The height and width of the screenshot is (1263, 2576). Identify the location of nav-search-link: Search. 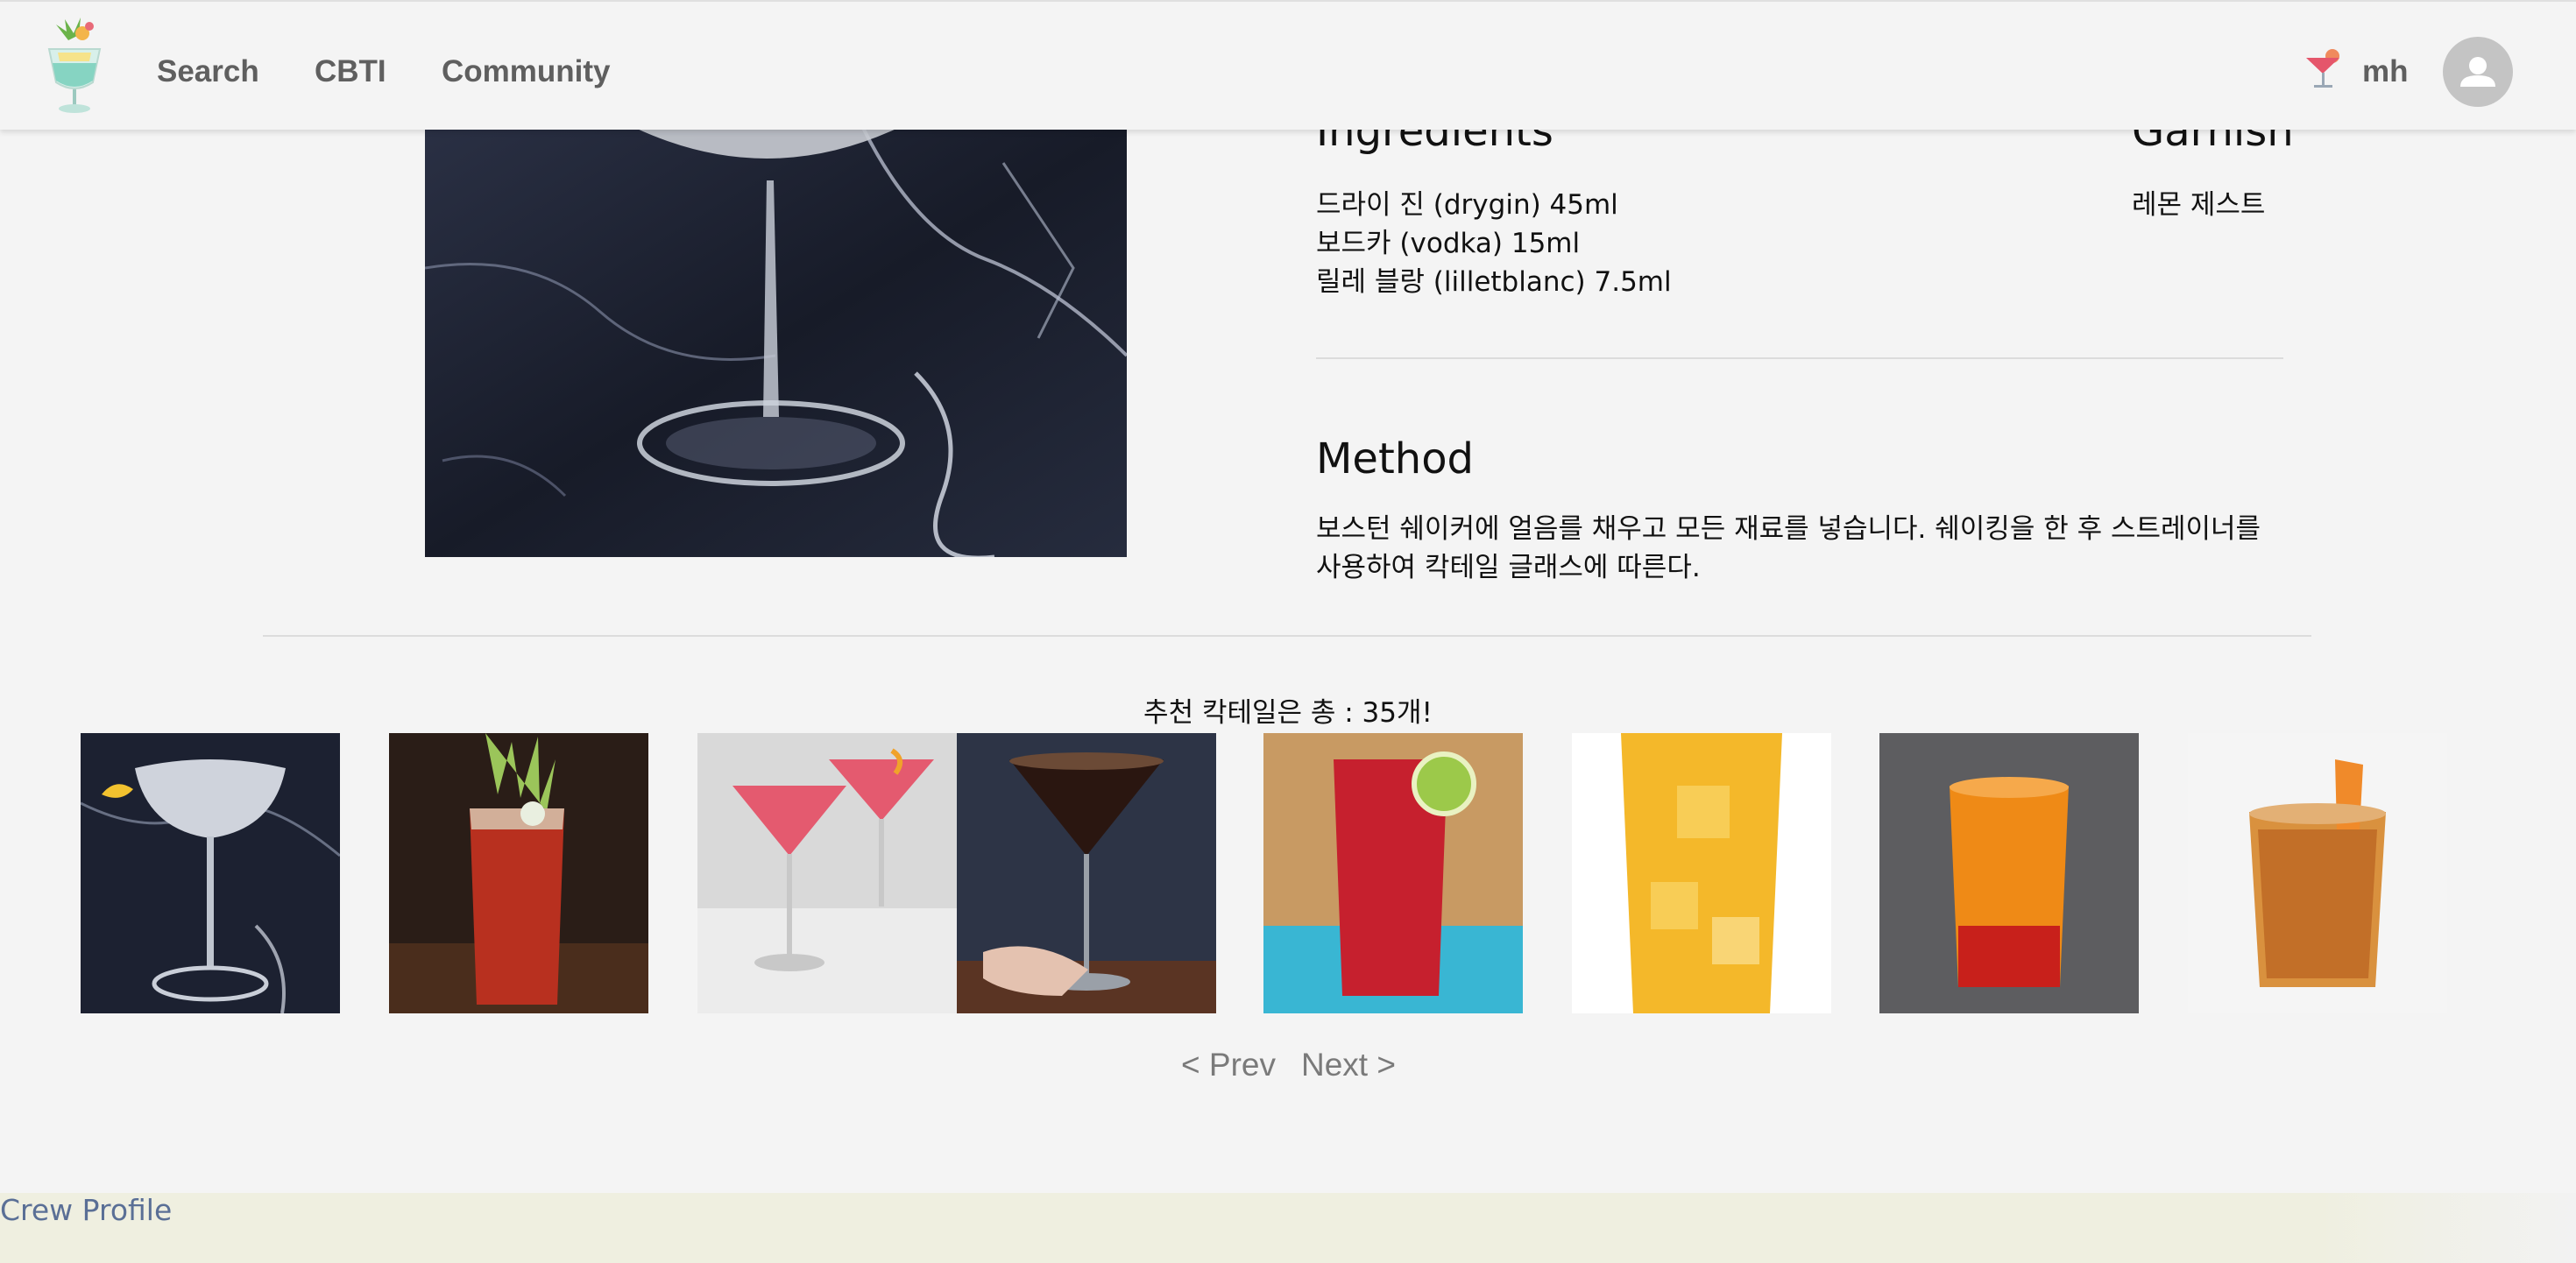
(208, 72).